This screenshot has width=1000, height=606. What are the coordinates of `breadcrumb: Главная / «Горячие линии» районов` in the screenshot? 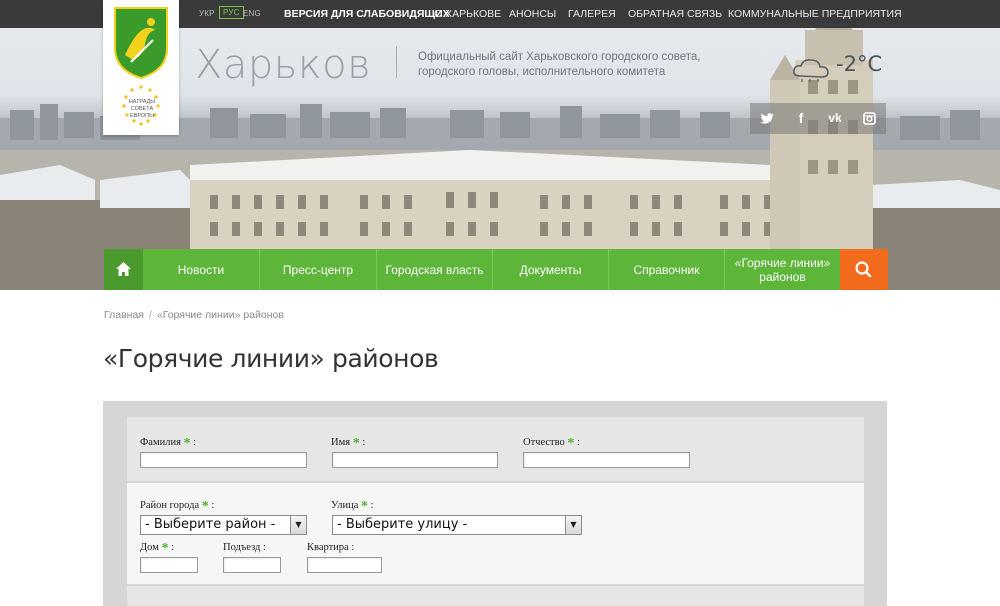 It's located at (194, 315).